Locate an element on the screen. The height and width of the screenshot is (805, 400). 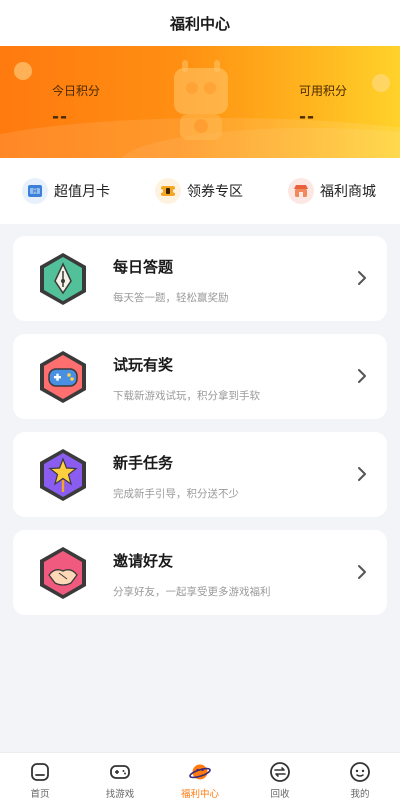
pen-nib-icon is located at coordinates (63, 279).